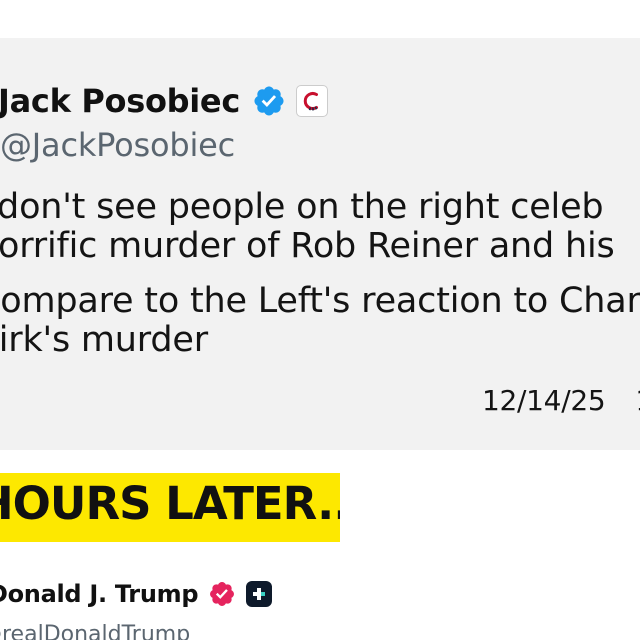  What do you see at coordinates (222, 594) in the screenshot?
I see `verified-badge-icon` at bounding box center [222, 594].